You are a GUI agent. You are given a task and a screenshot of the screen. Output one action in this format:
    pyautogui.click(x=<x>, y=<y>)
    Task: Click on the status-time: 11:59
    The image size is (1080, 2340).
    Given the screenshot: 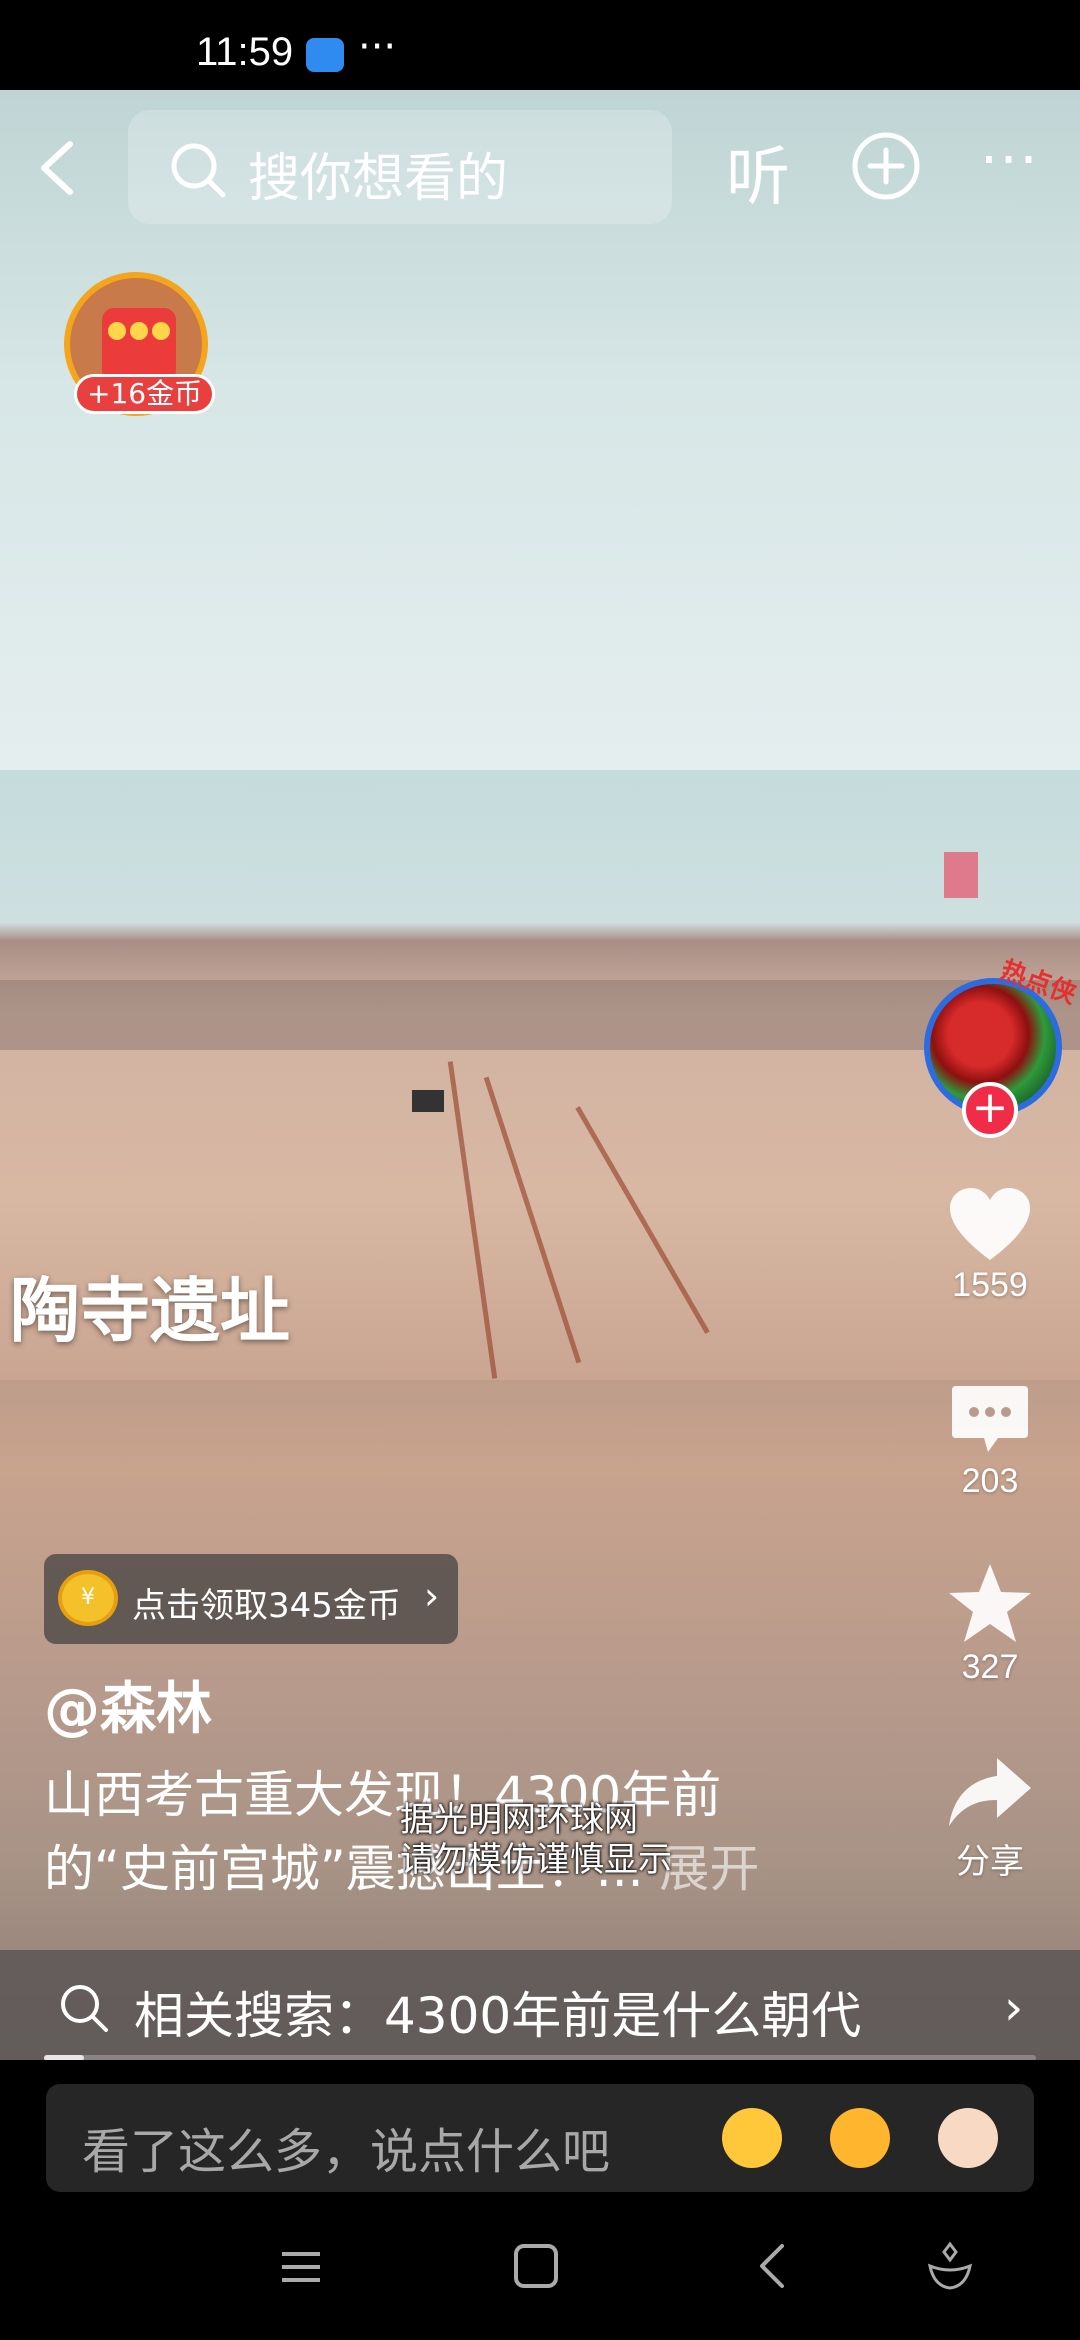 What is the action you would take?
    pyautogui.click(x=245, y=52)
    